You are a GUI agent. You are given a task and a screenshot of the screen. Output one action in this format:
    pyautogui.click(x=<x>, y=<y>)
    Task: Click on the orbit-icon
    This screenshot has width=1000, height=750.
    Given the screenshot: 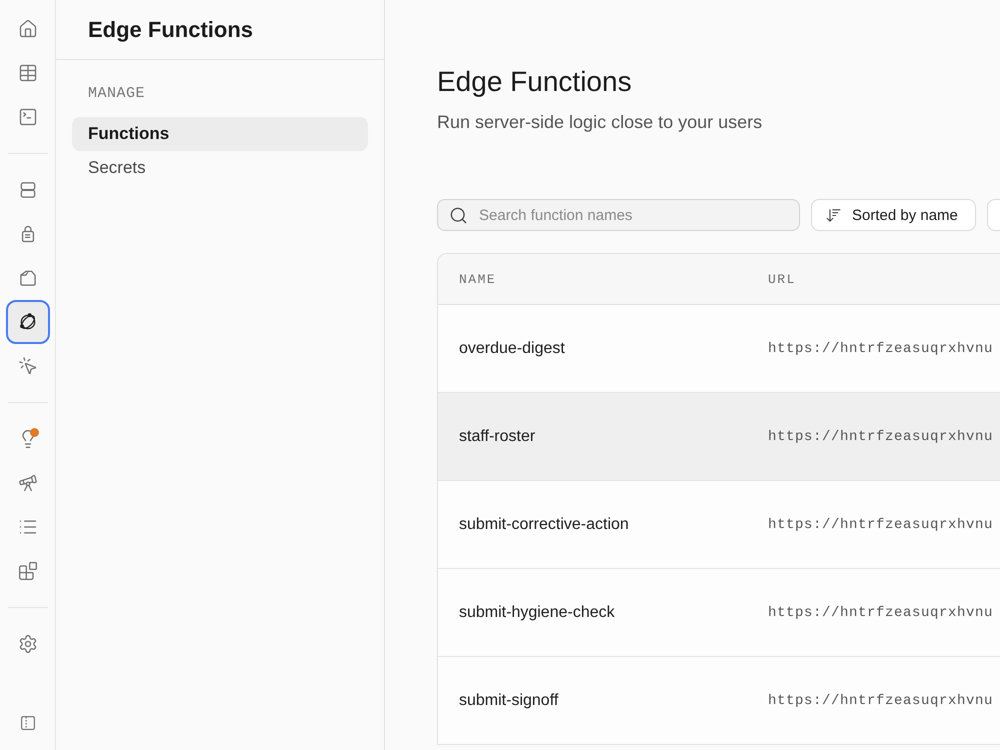 What is the action you would take?
    pyautogui.click(x=28, y=322)
    